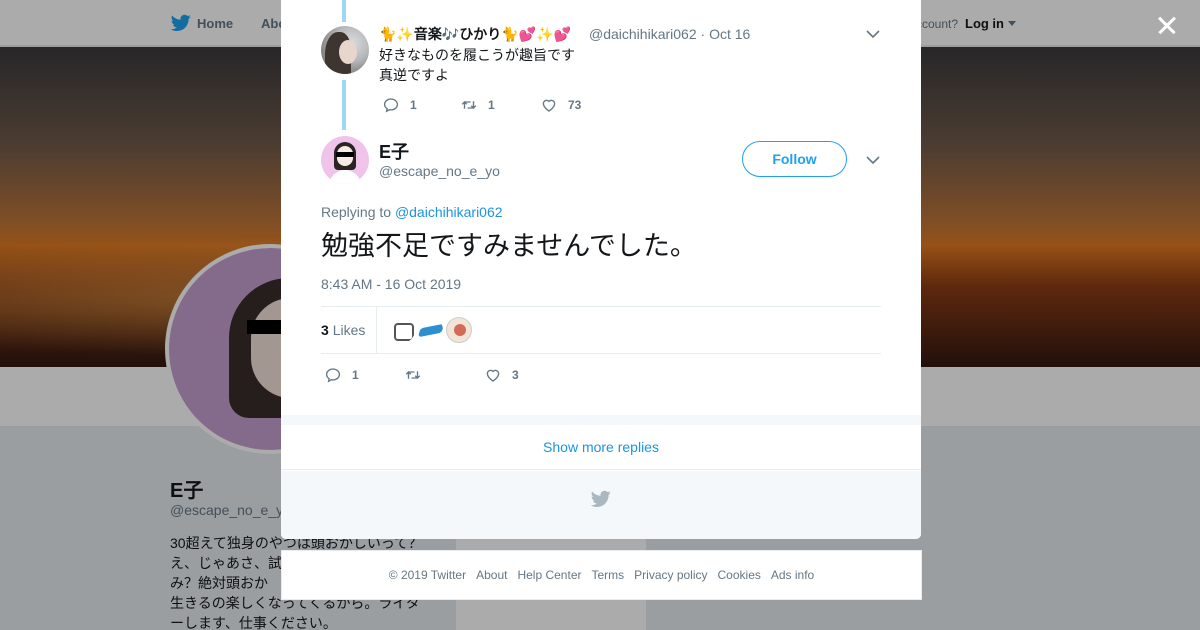 The height and width of the screenshot is (630, 1200). What do you see at coordinates (601, 447) in the screenshot?
I see `show-more-replies-button: Show more replies` at bounding box center [601, 447].